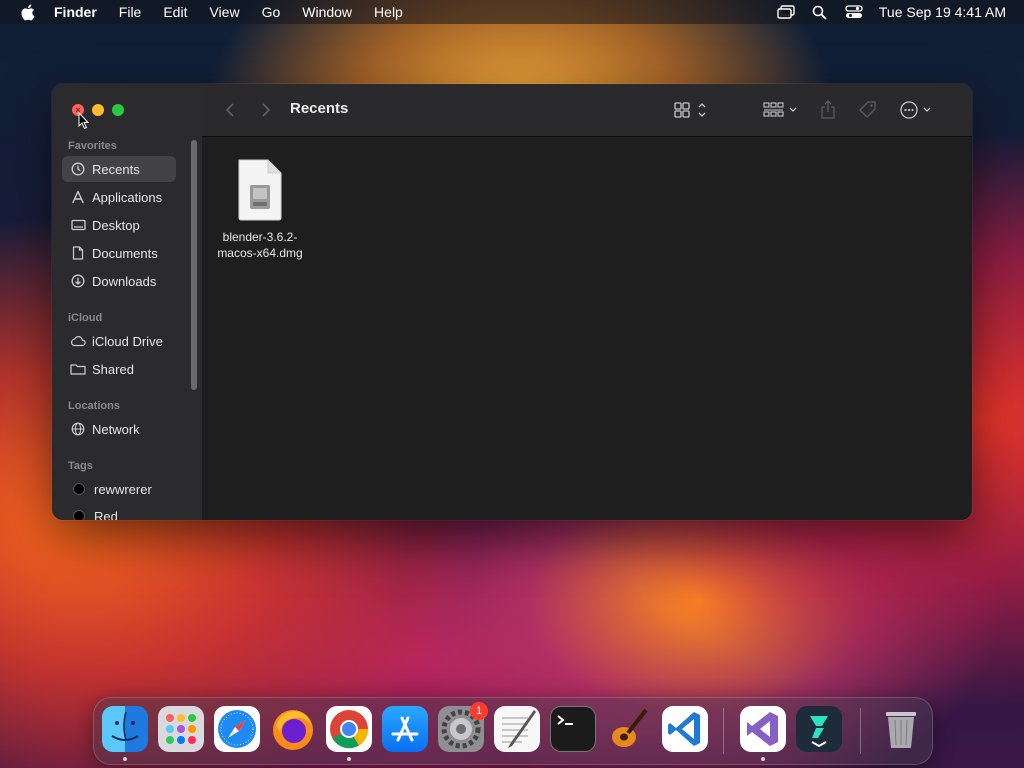  I want to click on icloud-section-label: iCloud, so click(85, 318).